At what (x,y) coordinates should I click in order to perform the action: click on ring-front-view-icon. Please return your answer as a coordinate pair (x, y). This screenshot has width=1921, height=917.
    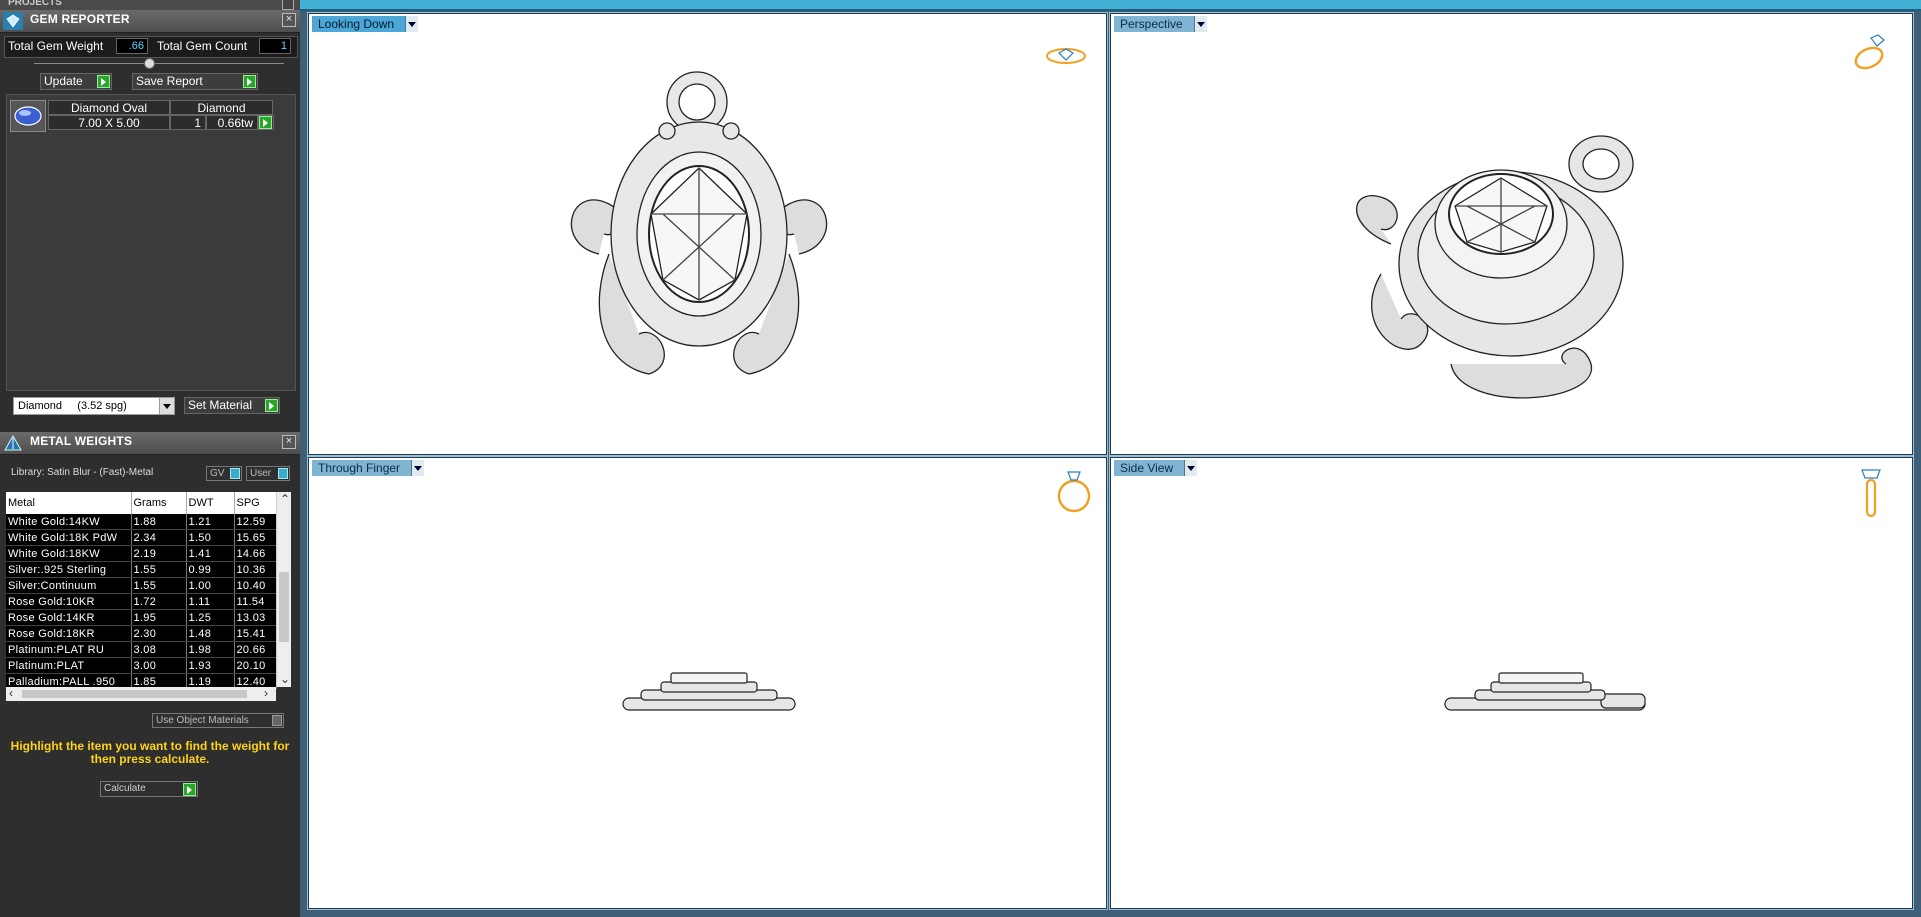
    Looking at the image, I should click on (1074, 492).